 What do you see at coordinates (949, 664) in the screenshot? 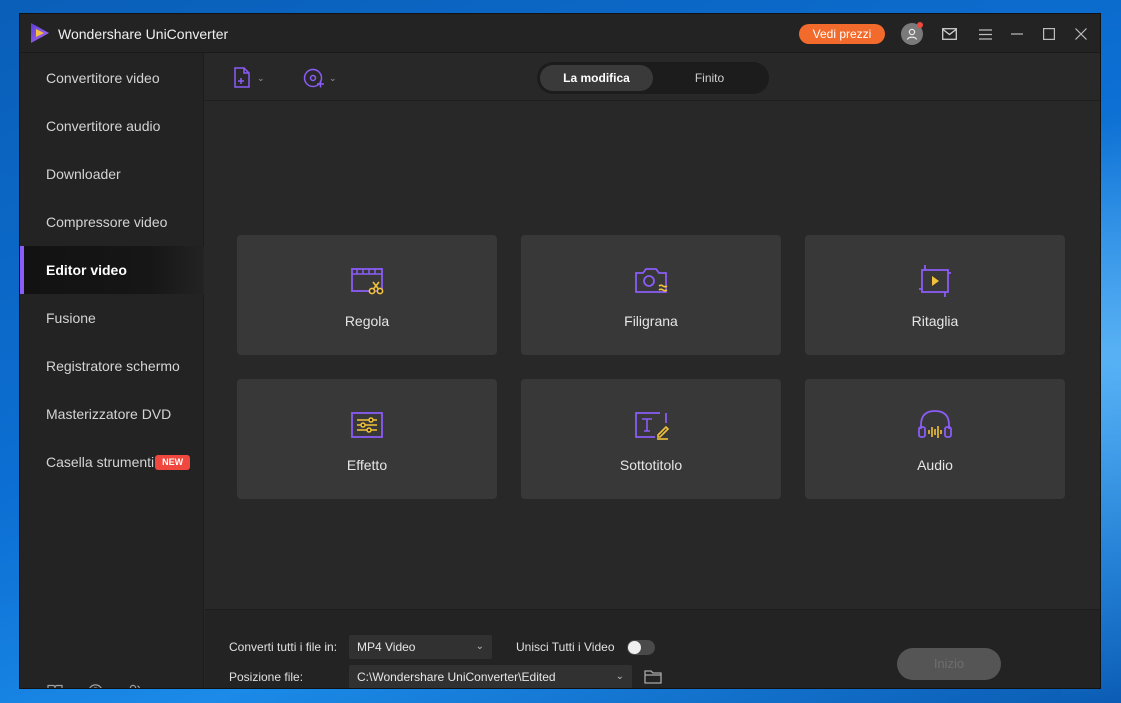
I see `start-button: Inizio` at bounding box center [949, 664].